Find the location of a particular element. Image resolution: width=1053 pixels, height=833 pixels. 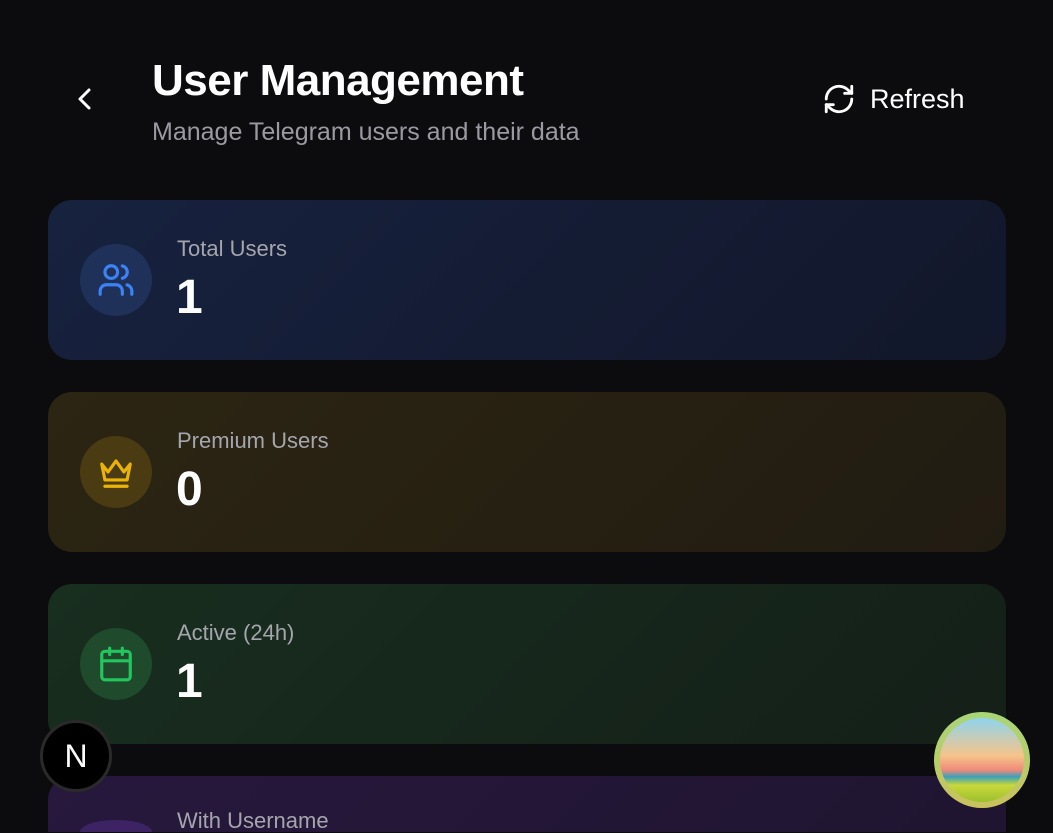

stat-label: Premium Users is located at coordinates (253, 440).